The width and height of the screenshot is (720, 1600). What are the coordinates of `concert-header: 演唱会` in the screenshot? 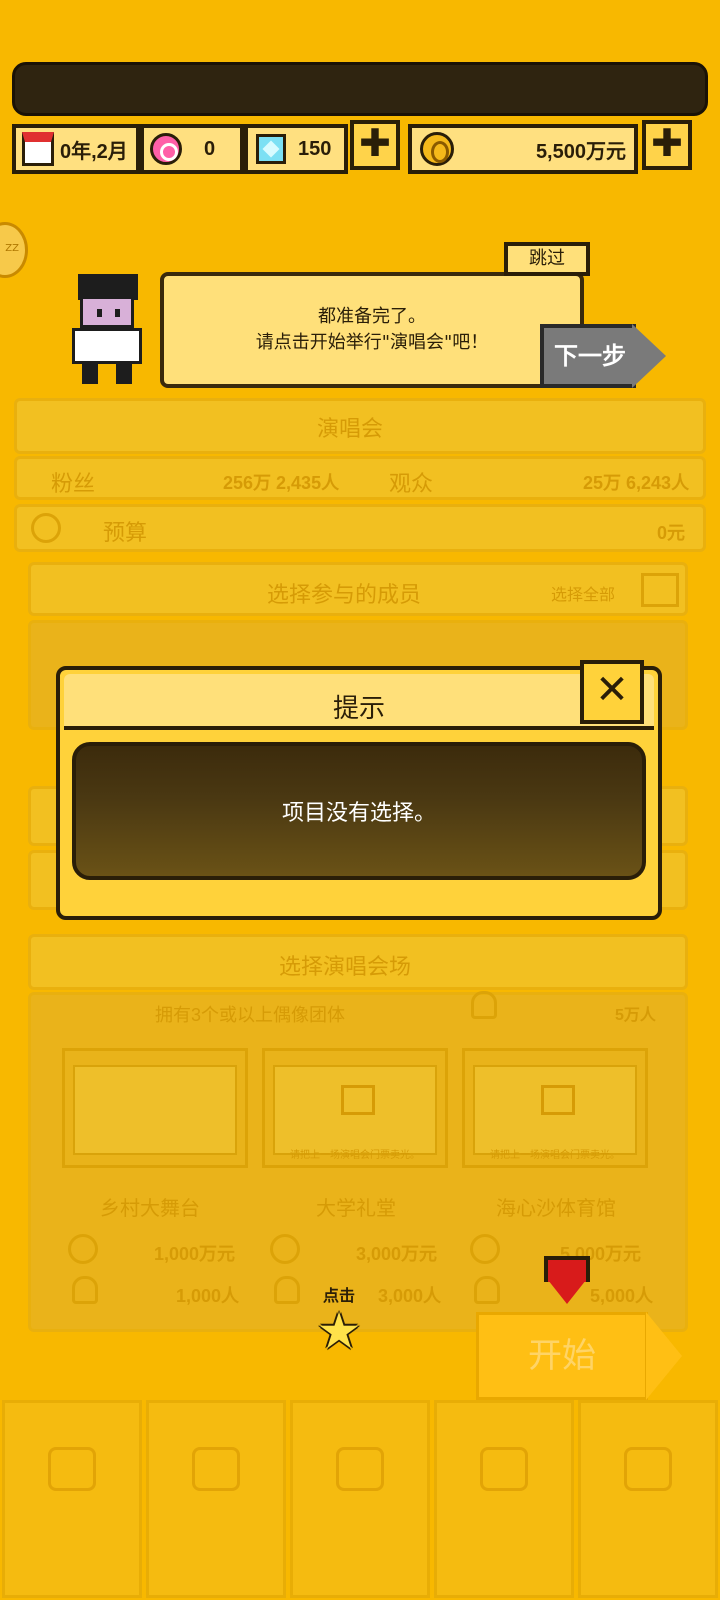 It's located at (360, 426).